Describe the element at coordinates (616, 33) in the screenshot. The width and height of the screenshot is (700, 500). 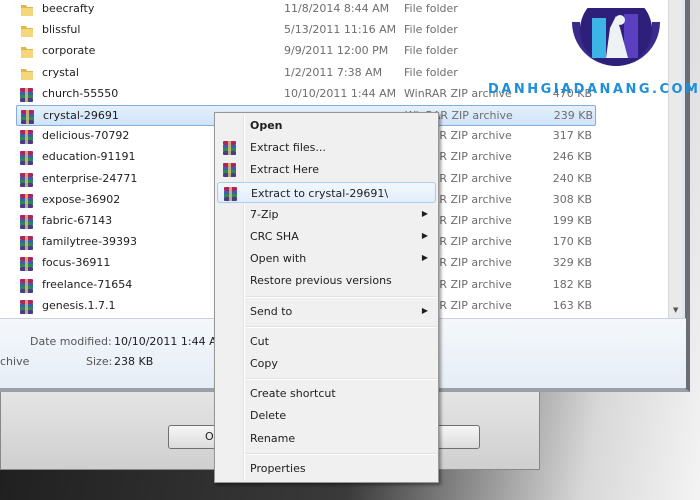
I see `watermark-emblem-icon` at that location.